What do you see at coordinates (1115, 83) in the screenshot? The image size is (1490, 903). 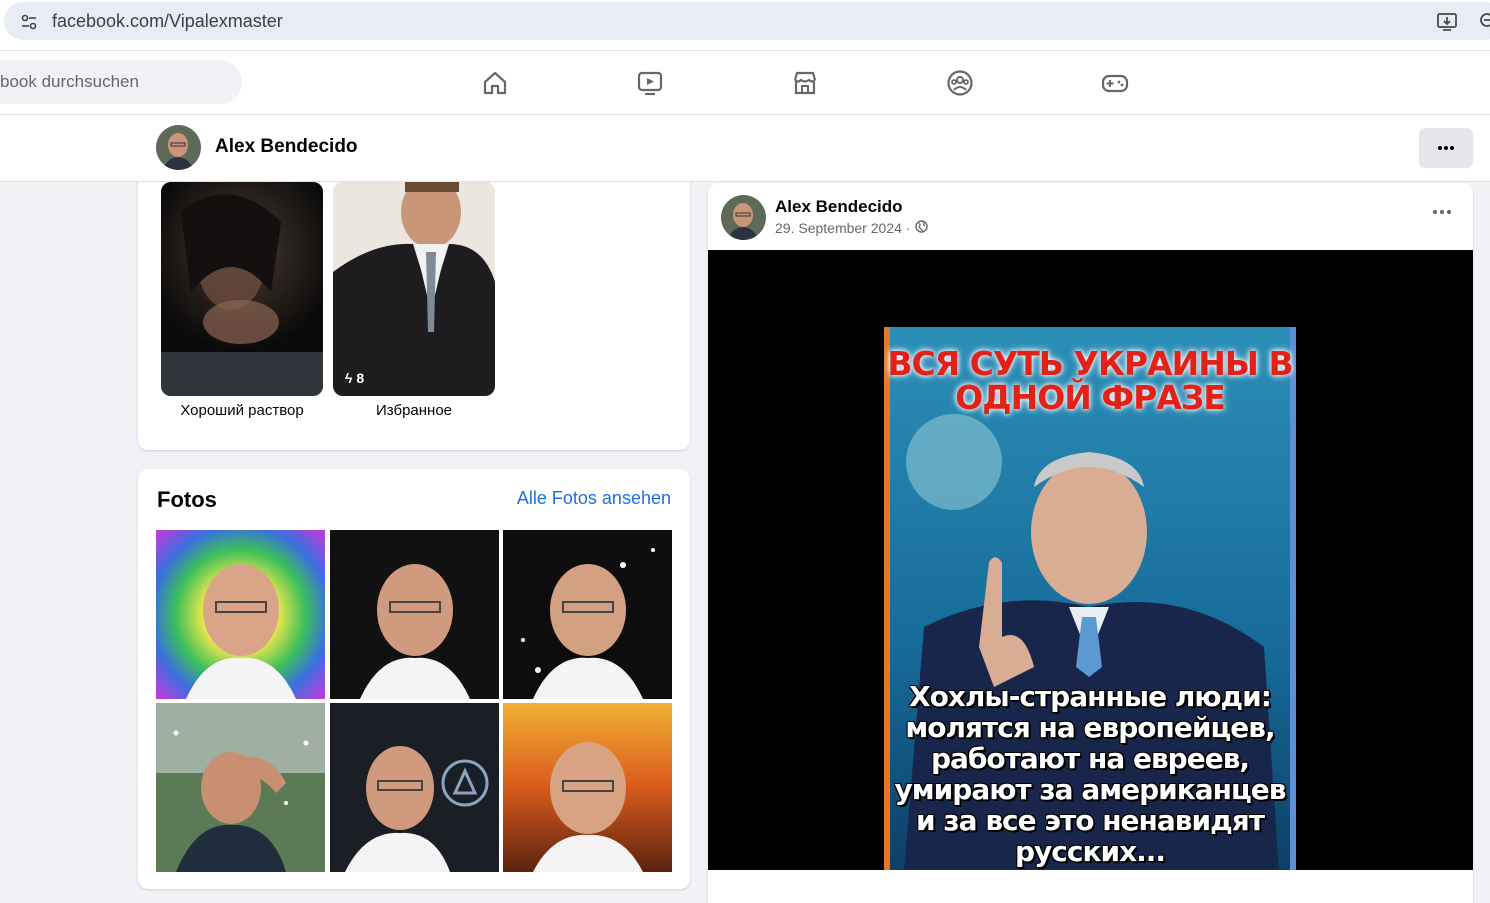 I see `gaming-icon` at bounding box center [1115, 83].